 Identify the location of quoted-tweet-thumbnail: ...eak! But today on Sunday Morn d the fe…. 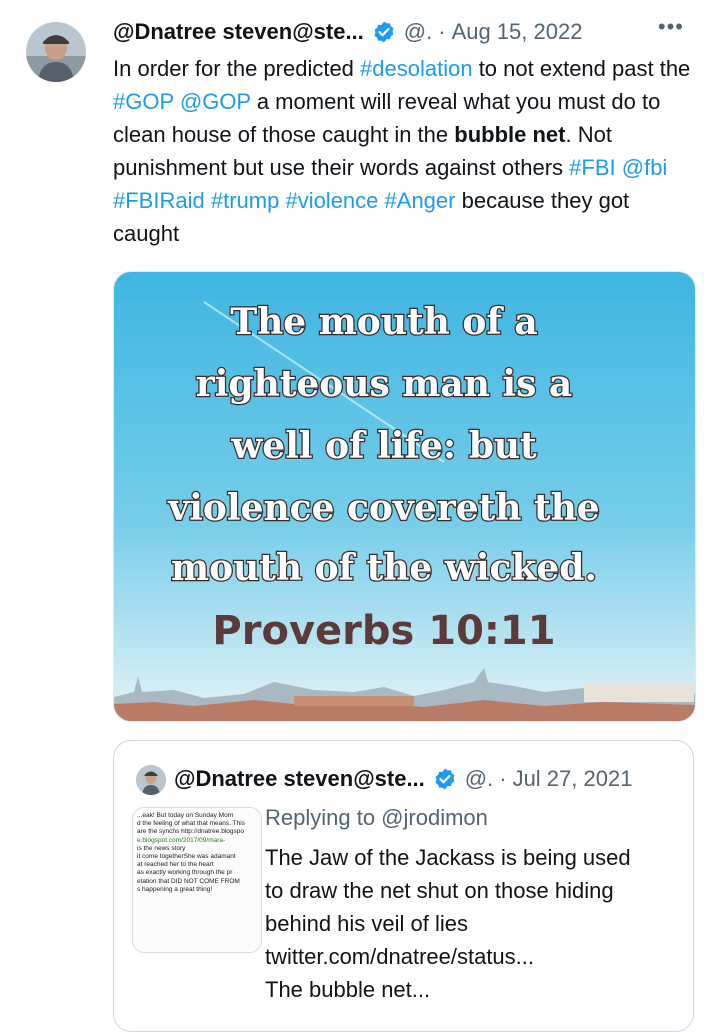
(197, 880).